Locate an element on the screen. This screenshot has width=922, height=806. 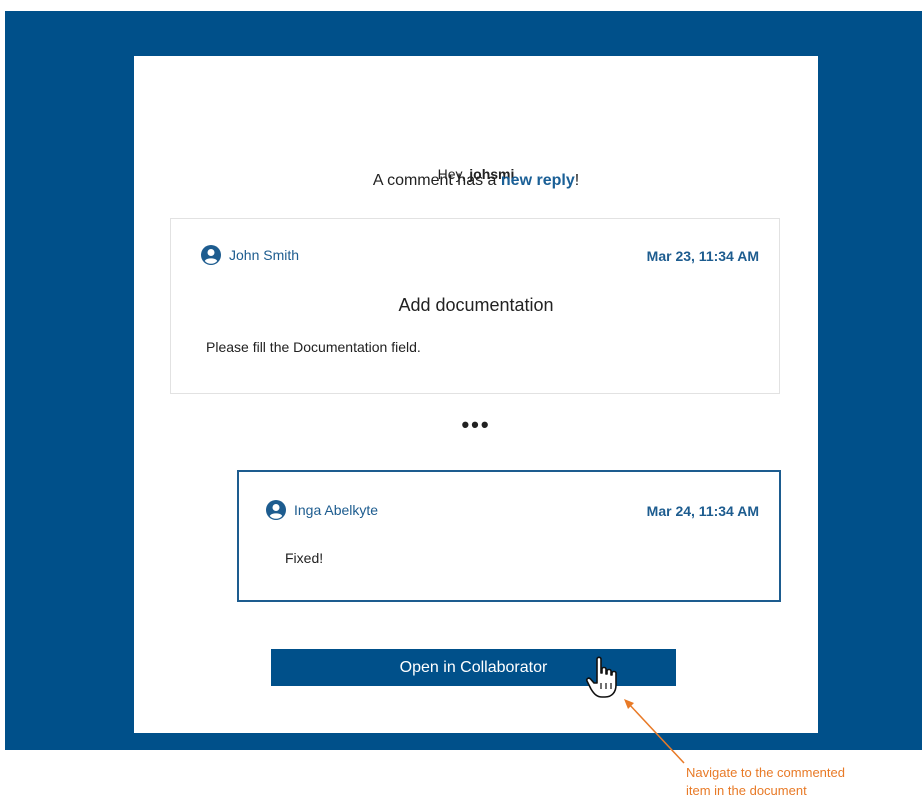
callout-line-2: item in the document is located at coordinates (746, 790).